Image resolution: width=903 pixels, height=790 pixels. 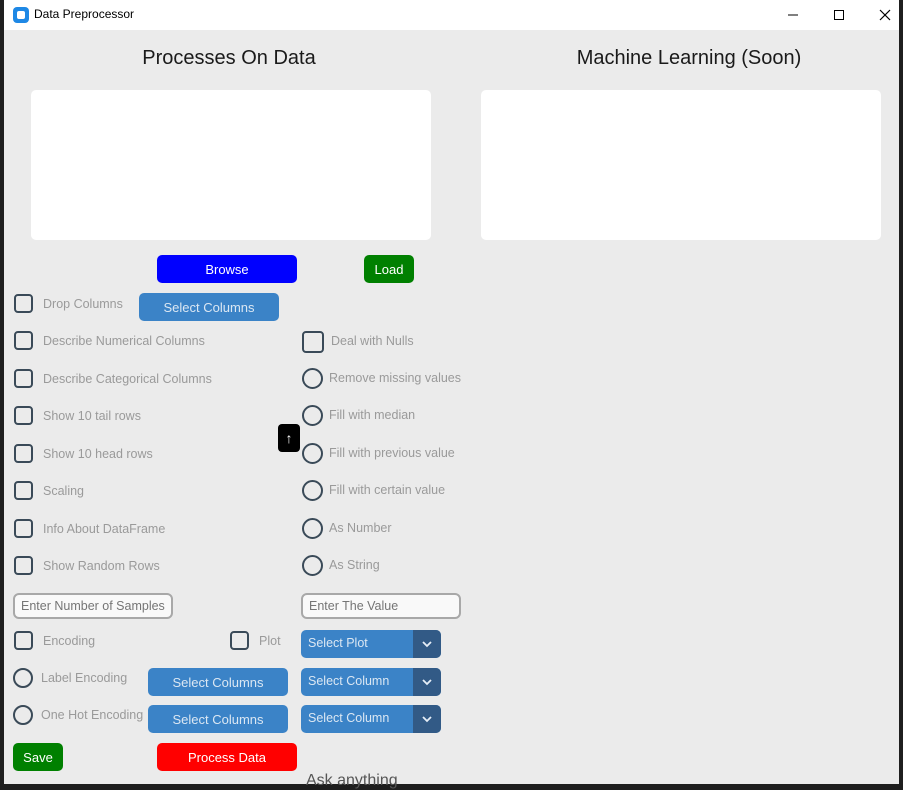 What do you see at coordinates (93, 606) in the screenshot?
I see `samples-input` at bounding box center [93, 606].